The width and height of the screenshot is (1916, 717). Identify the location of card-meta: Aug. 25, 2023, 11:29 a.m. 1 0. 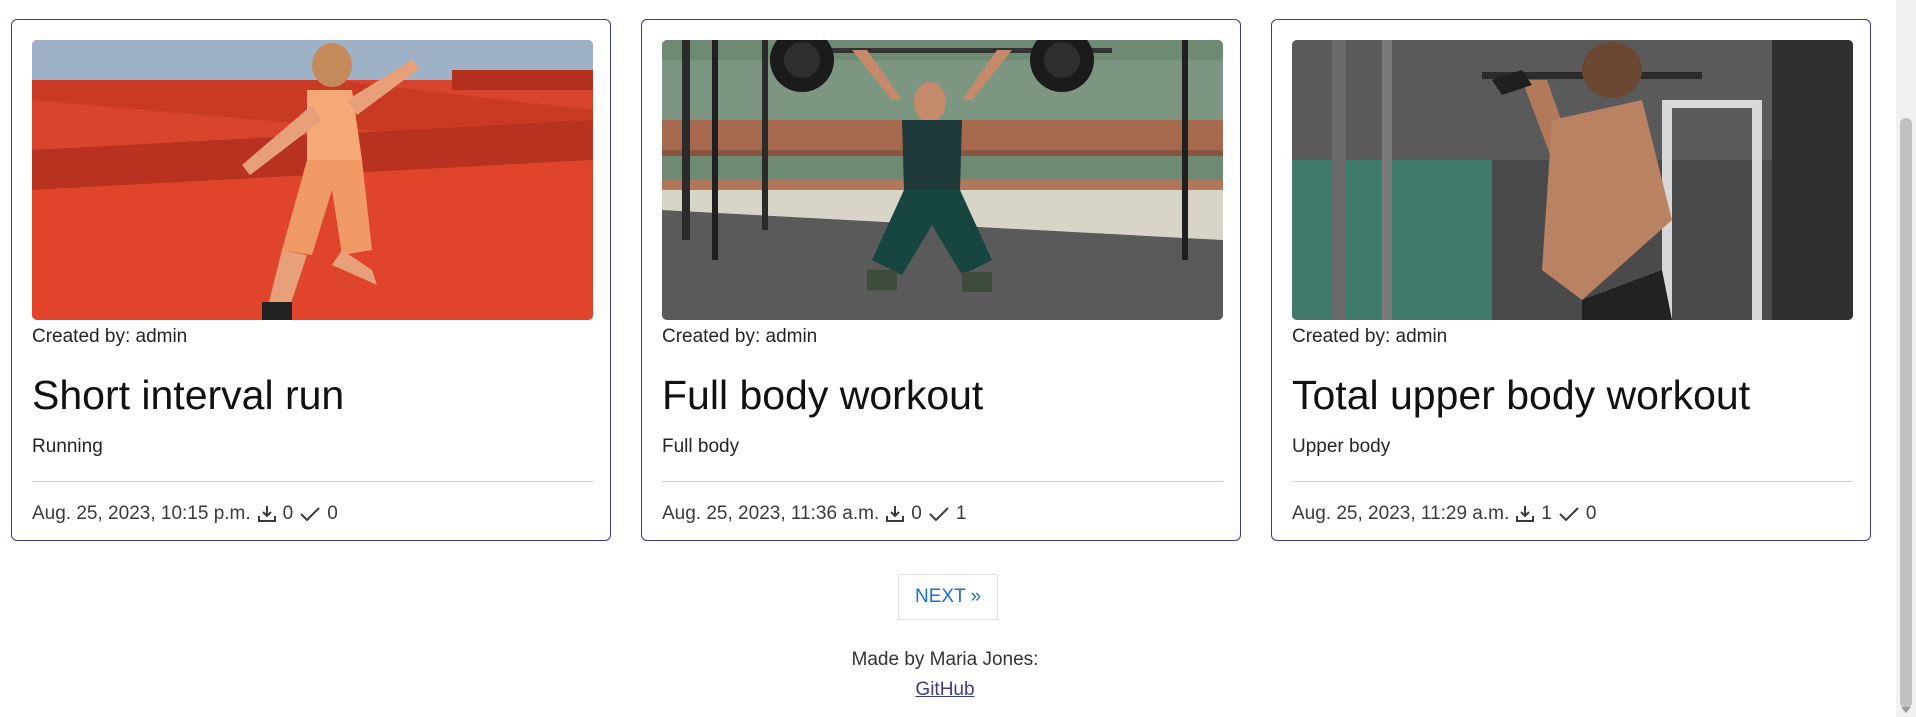
(1571, 514).